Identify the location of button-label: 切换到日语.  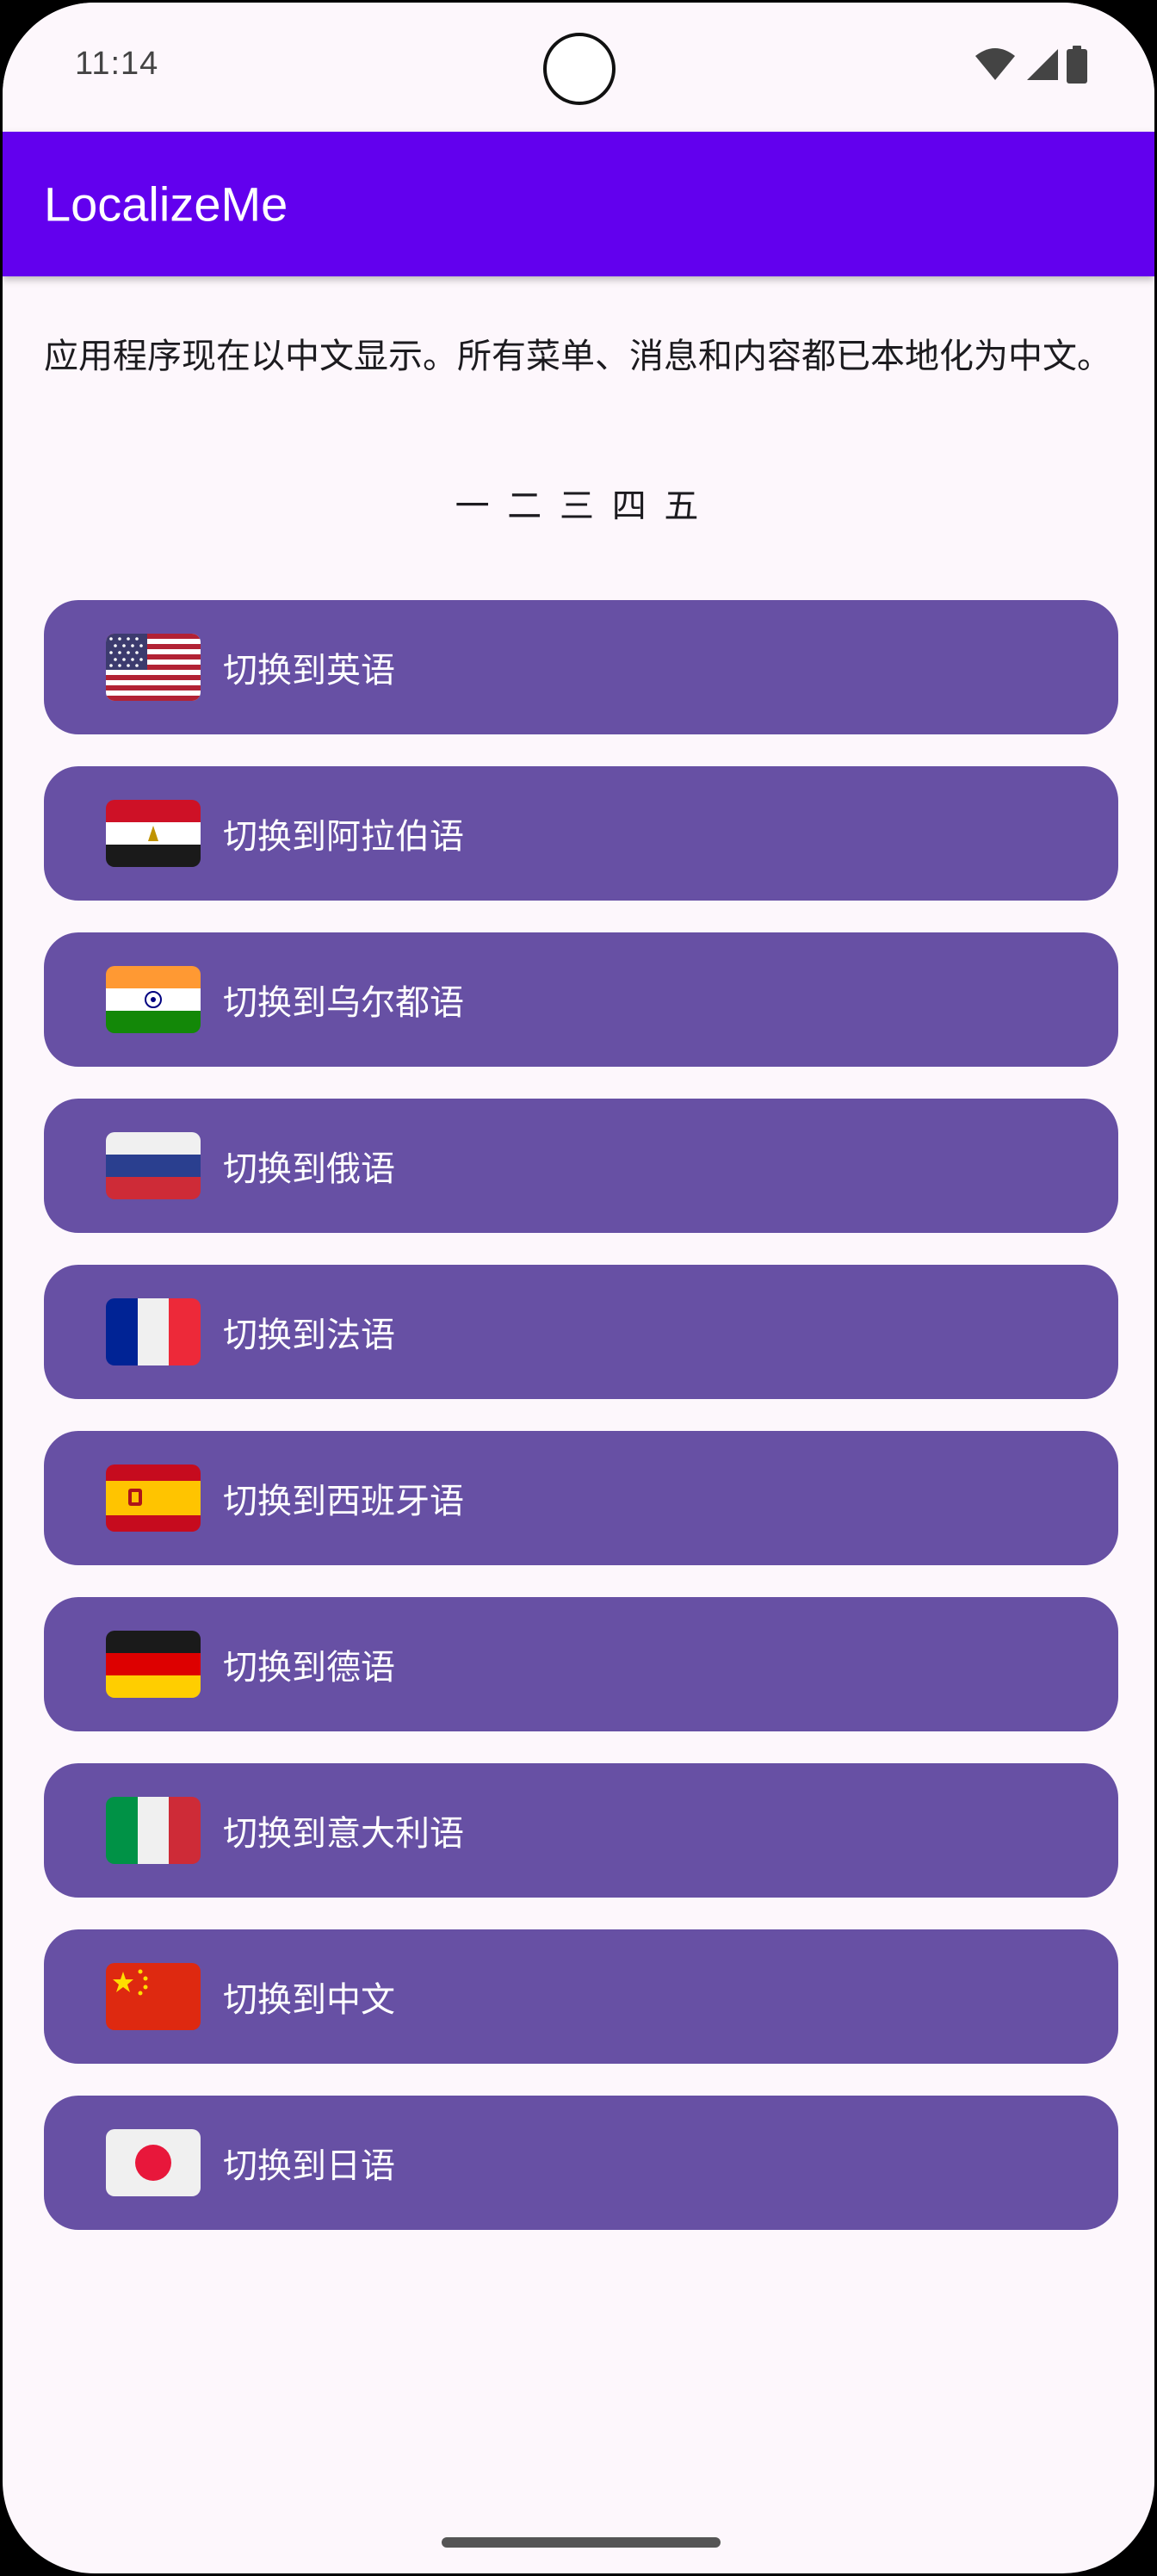
(309, 2166).